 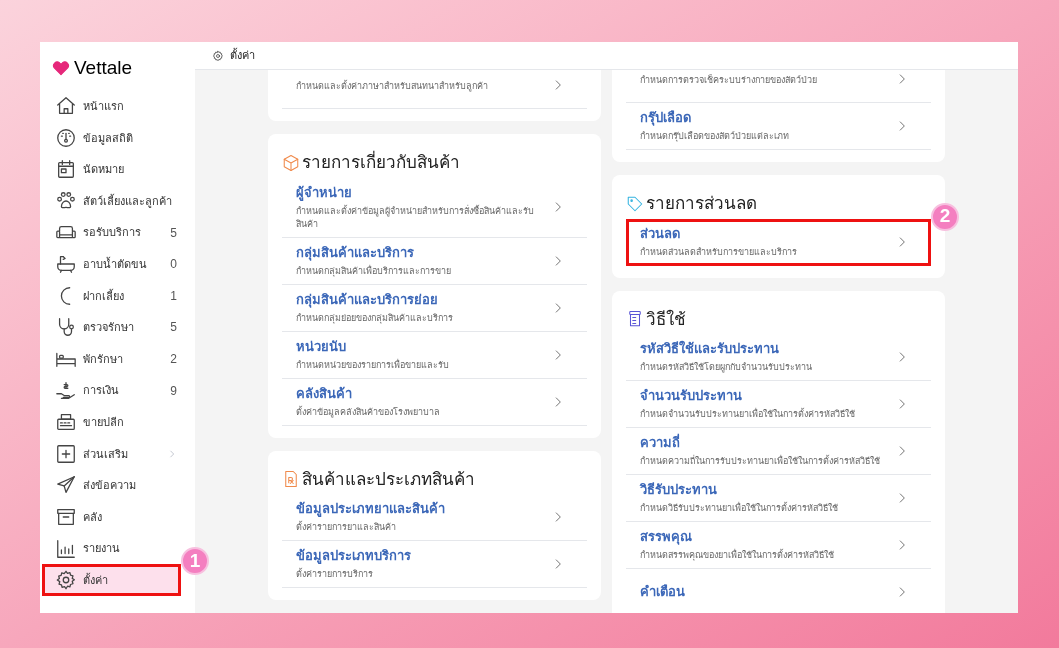 What do you see at coordinates (635, 319) in the screenshot?
I see `jar-icon` at bounding box center [635, 319].